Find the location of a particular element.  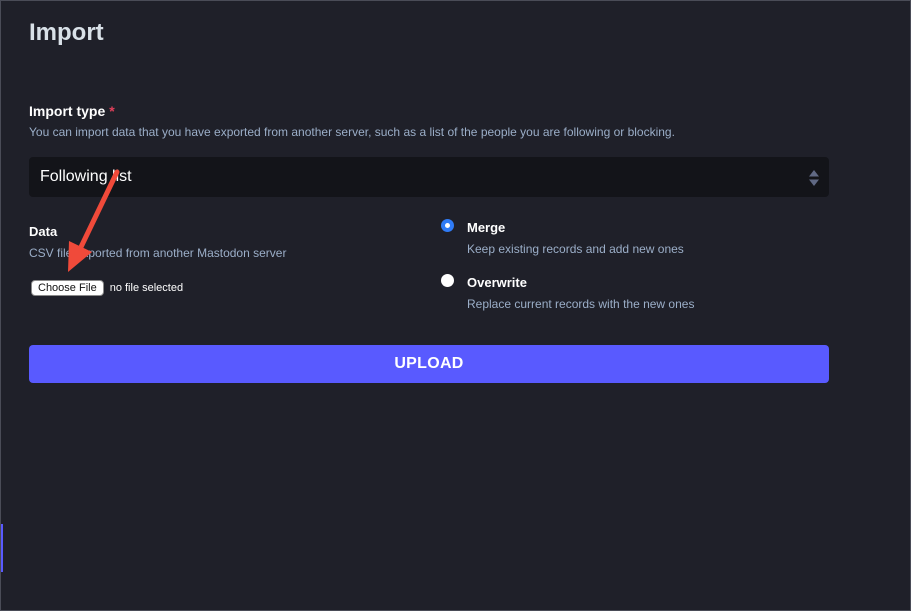

radio-merge-hint: Keep existing records and add new ones is located at coordinates (575, 249).